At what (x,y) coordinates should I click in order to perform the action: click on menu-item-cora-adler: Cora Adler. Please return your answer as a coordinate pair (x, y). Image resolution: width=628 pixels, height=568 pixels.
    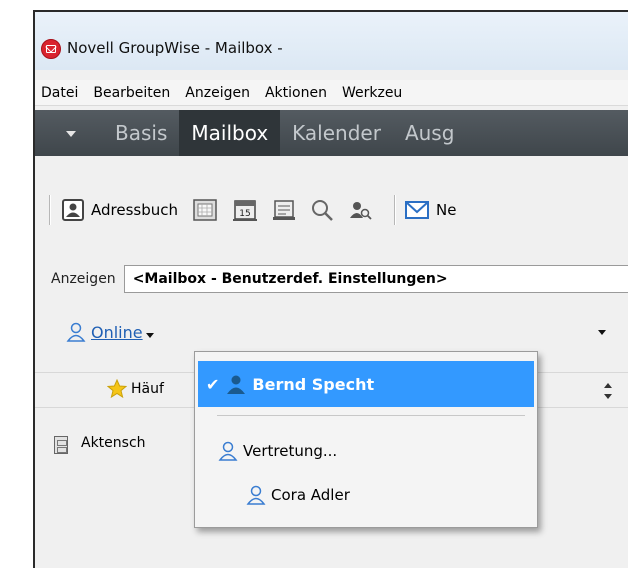
    Looking at the image, I should click on (297, 495).